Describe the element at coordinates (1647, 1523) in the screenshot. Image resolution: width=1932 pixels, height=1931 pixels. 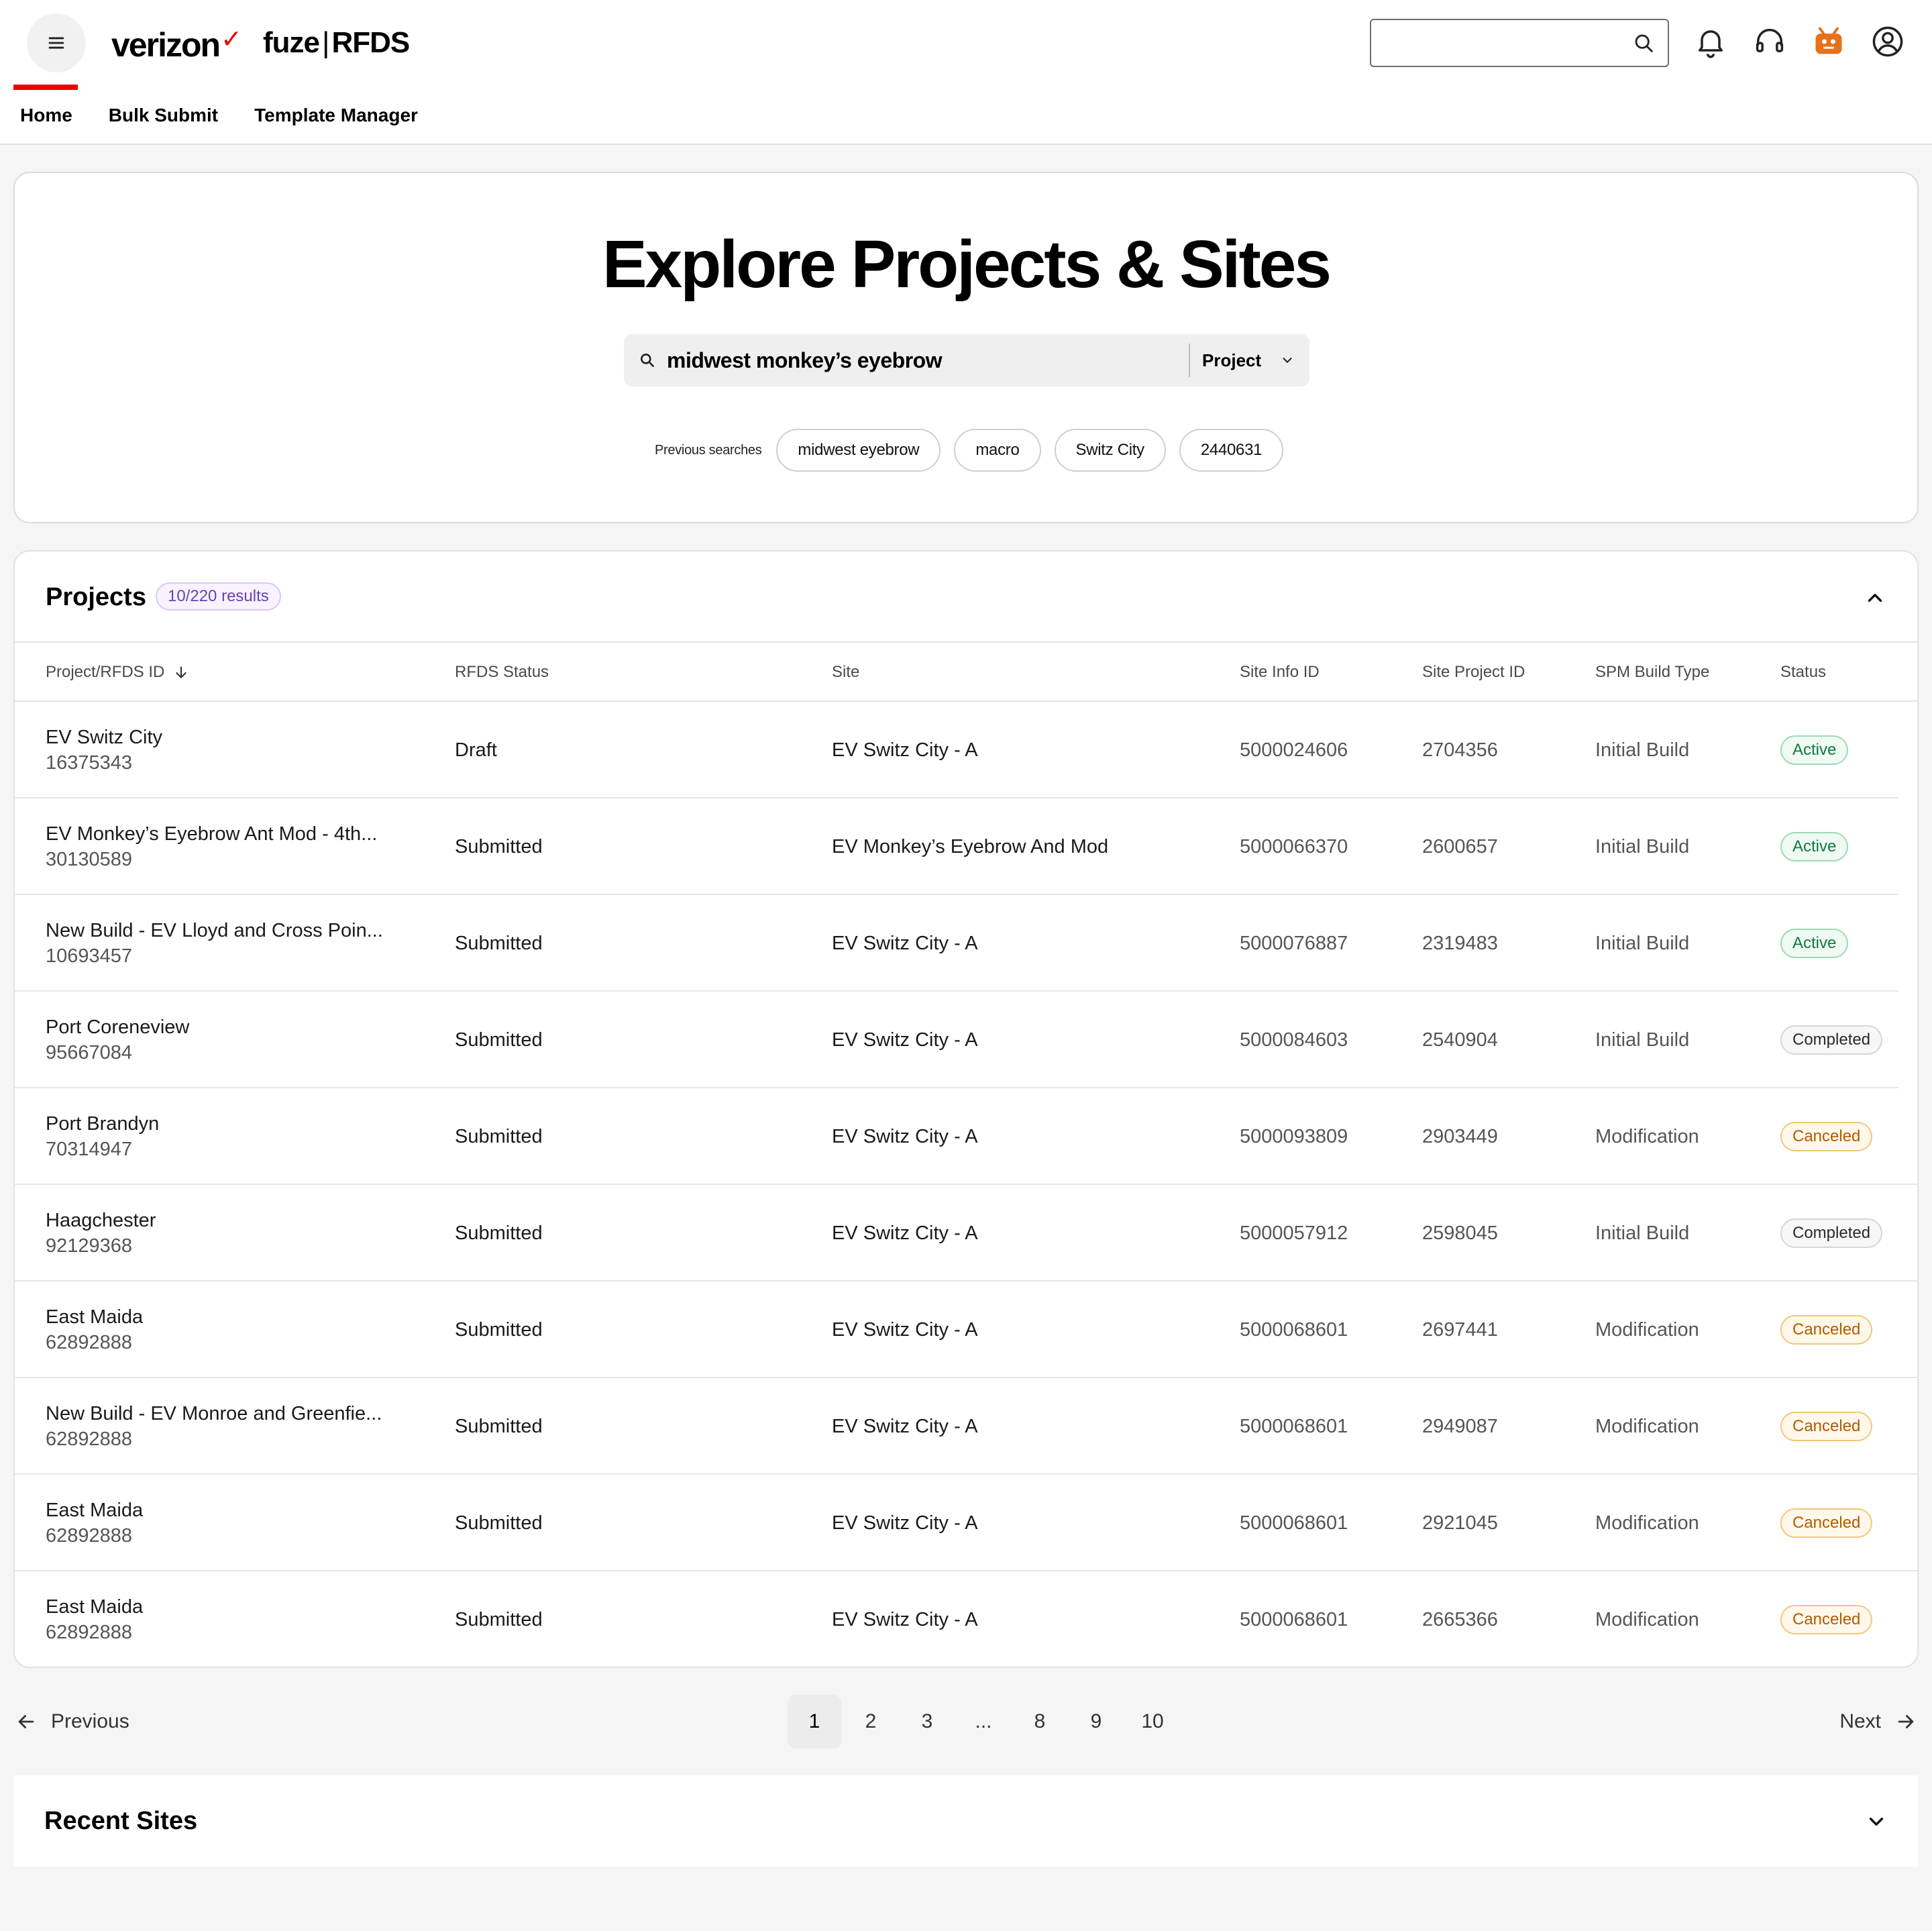
I see `build-type-cell: Modification` at that location.